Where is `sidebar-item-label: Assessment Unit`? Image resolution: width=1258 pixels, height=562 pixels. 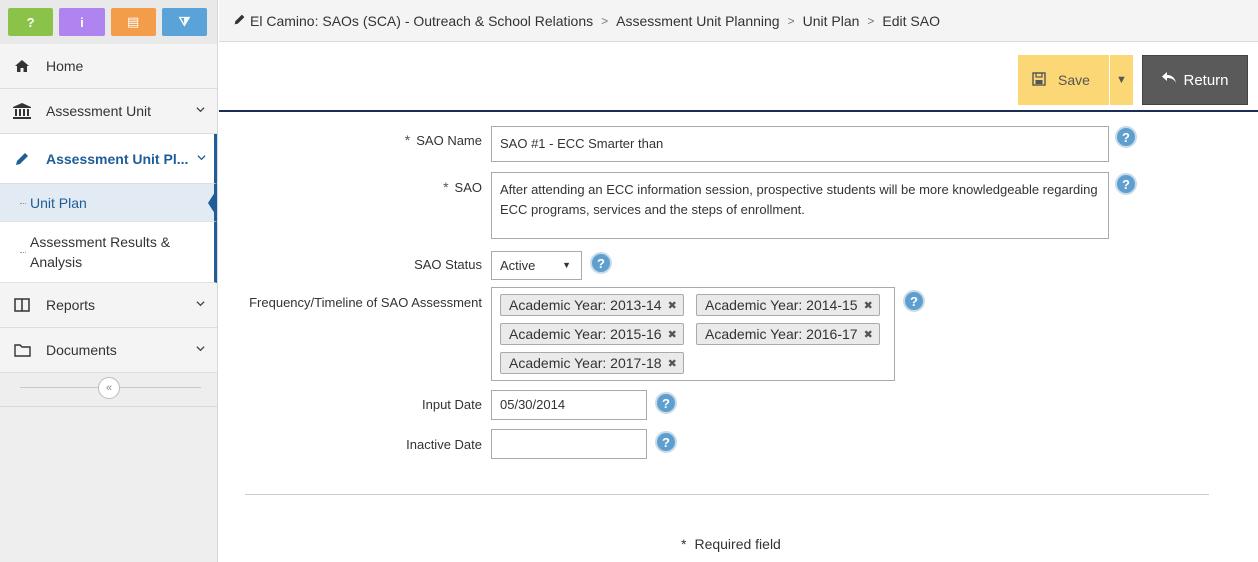
sidebar-item-label: Assessment Unit is located at coordinates (99, 111).